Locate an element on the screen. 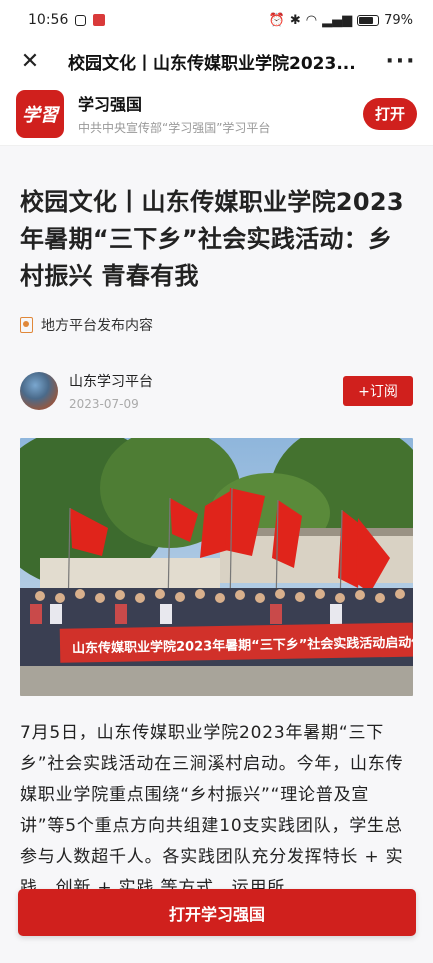 The height and width of the screenshot is (963, 433). author-row: 山东学习平台 2023-07-09 +订阅 is located at coordinates (216, 391).